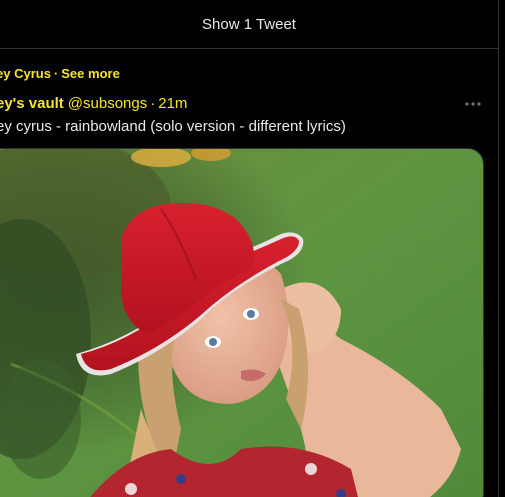 This screenshot has width=505, height=497. Describe the element at coordinates (60, 73) in the screenshot. I see `tweet-social-context: ey Cyrus · See more` at that location.